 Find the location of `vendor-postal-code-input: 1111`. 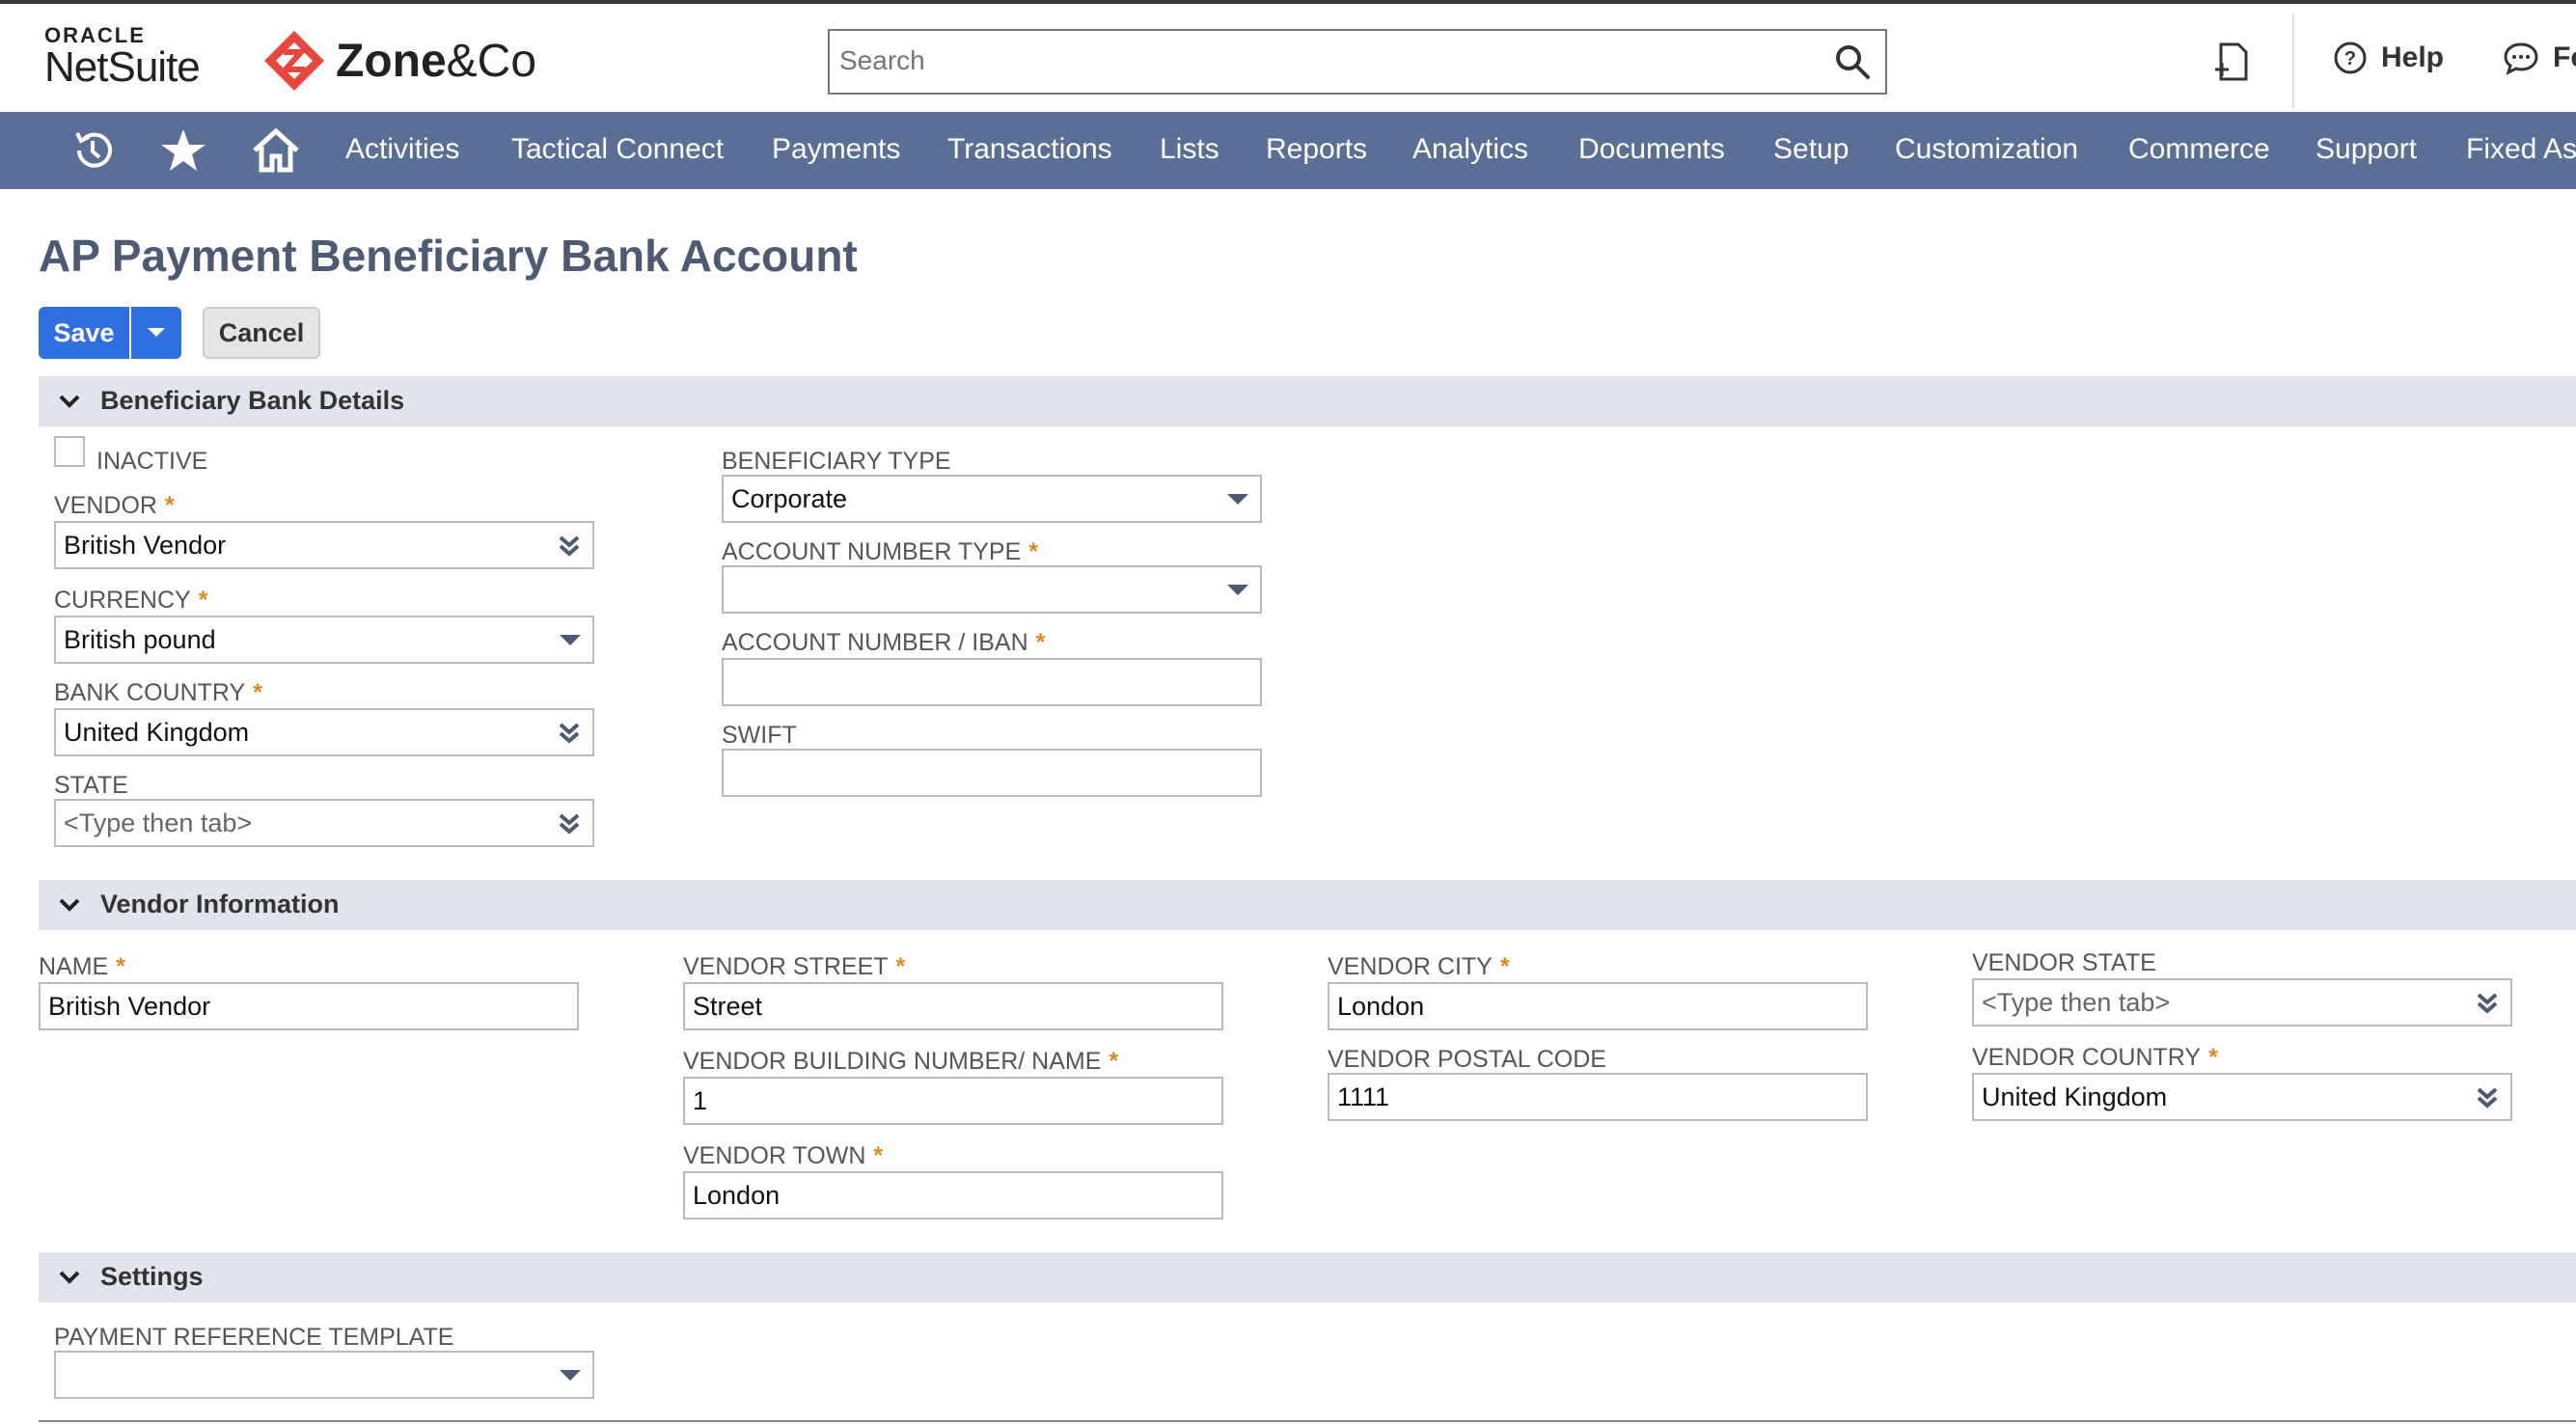

vendor-postal-code-input: 1111 is located at coordinates (1598, 1097).